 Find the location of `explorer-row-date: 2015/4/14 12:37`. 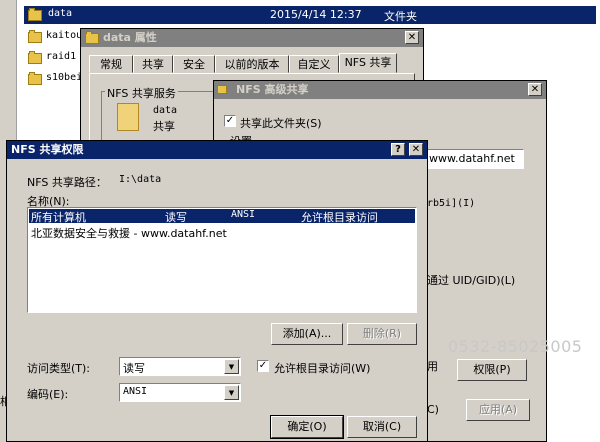

explorer-row-date: 2015/4/14 12:37 is located at coordinates (316, 14).